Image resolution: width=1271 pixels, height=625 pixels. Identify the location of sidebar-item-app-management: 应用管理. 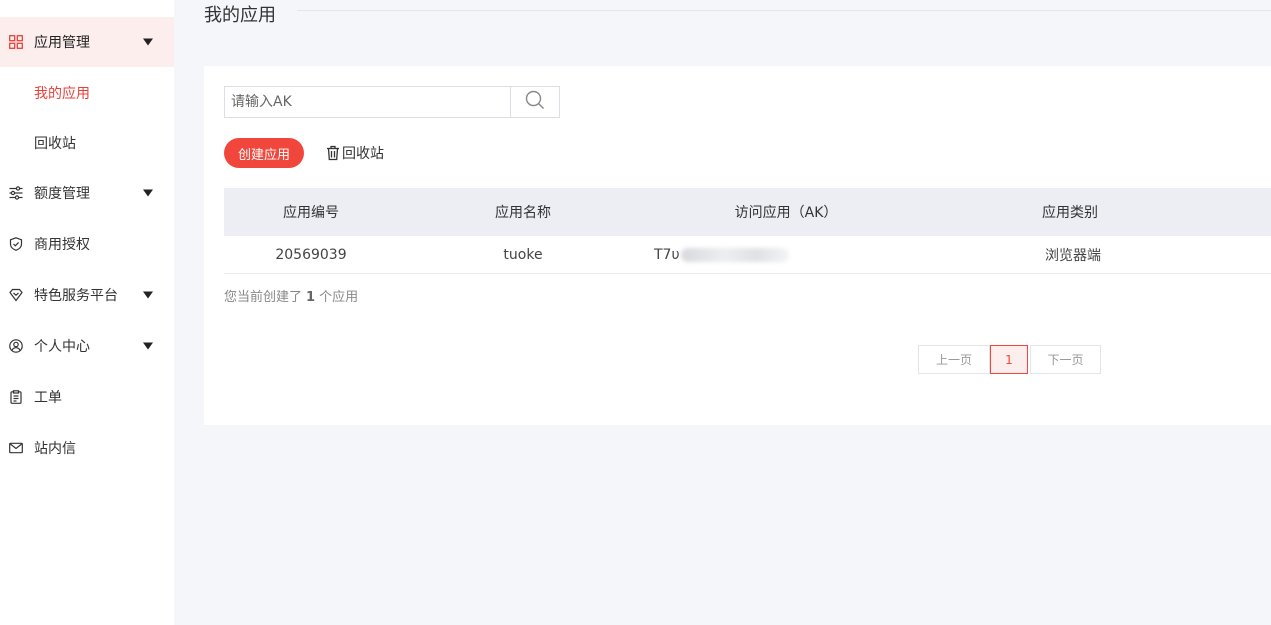
(87, 42).